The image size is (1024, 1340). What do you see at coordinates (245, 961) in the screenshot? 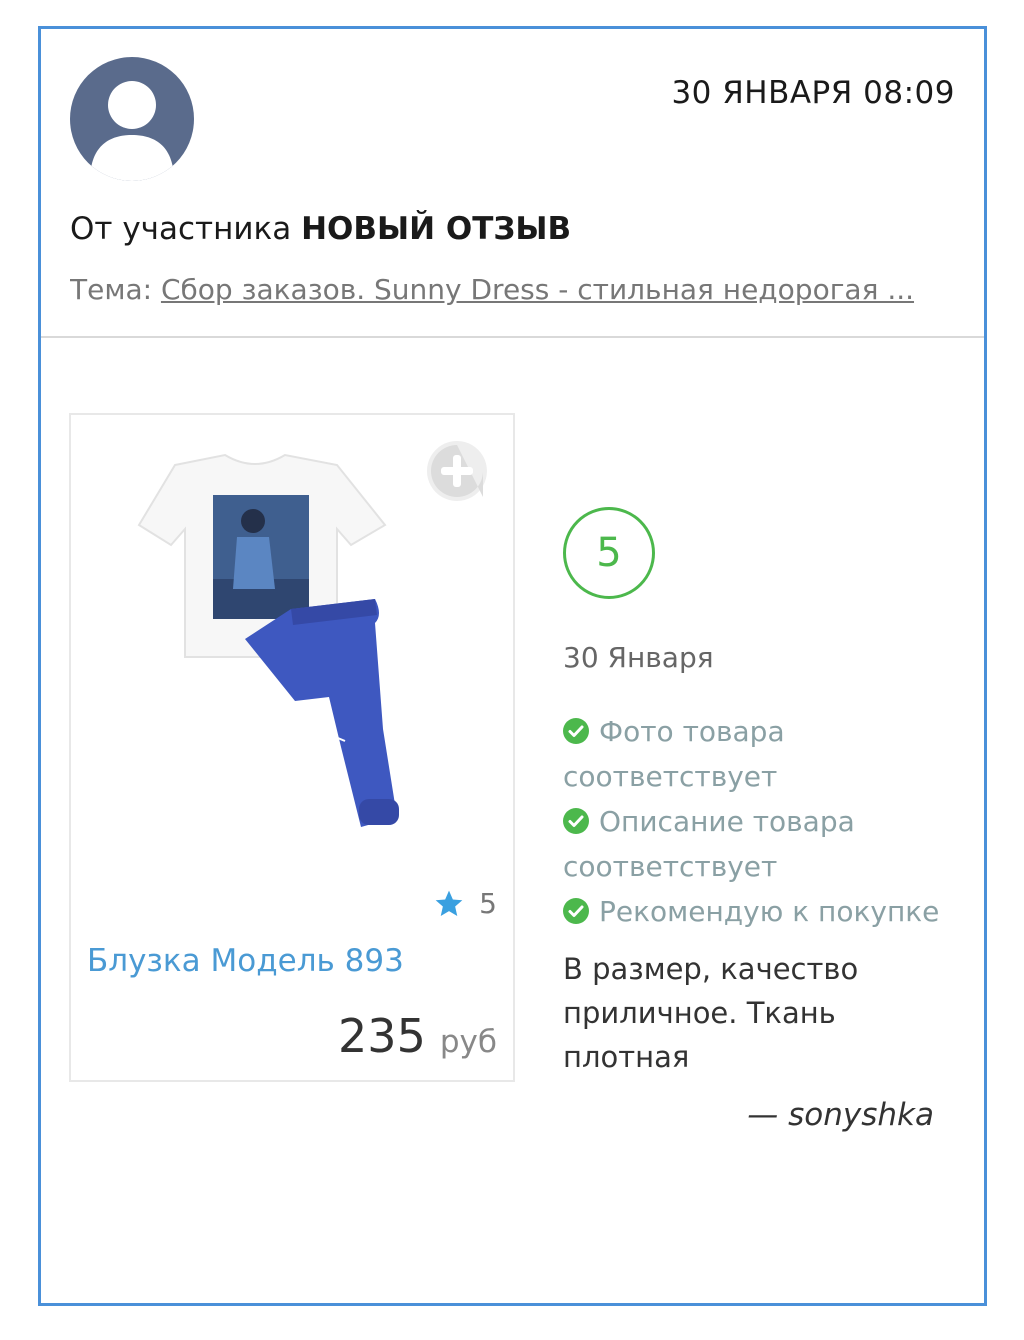
I see `product-name-link: Блузка Модель 893` at bounding box center [245, 961].